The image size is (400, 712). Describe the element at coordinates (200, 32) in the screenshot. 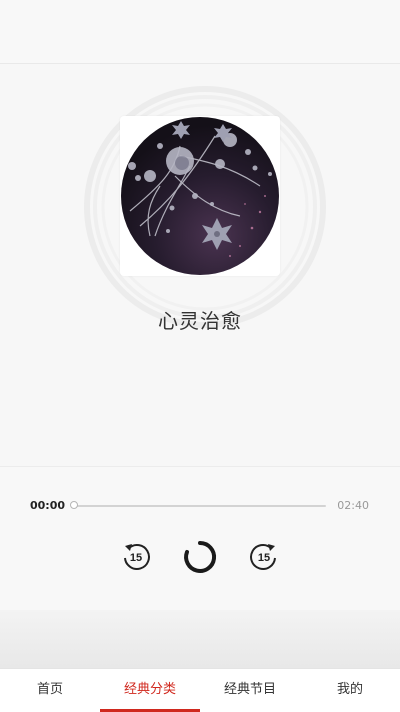

I see `top-bar` at that location.